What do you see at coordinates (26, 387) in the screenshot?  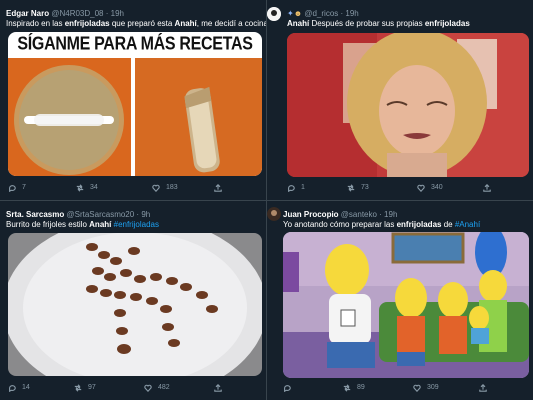 I see `reply-count: 14` at bounding box center [26, 387].